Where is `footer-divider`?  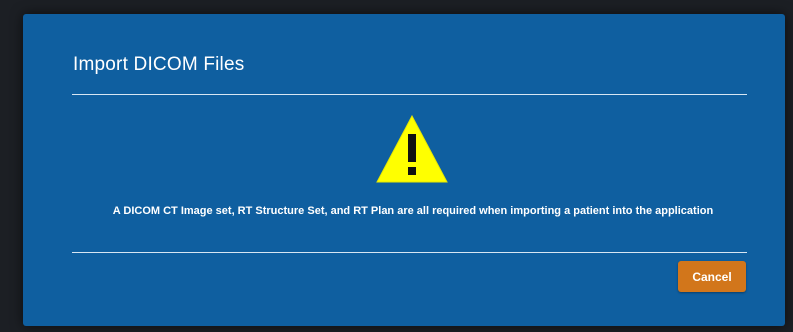
footer-divider is located at coordinates (409, 252).